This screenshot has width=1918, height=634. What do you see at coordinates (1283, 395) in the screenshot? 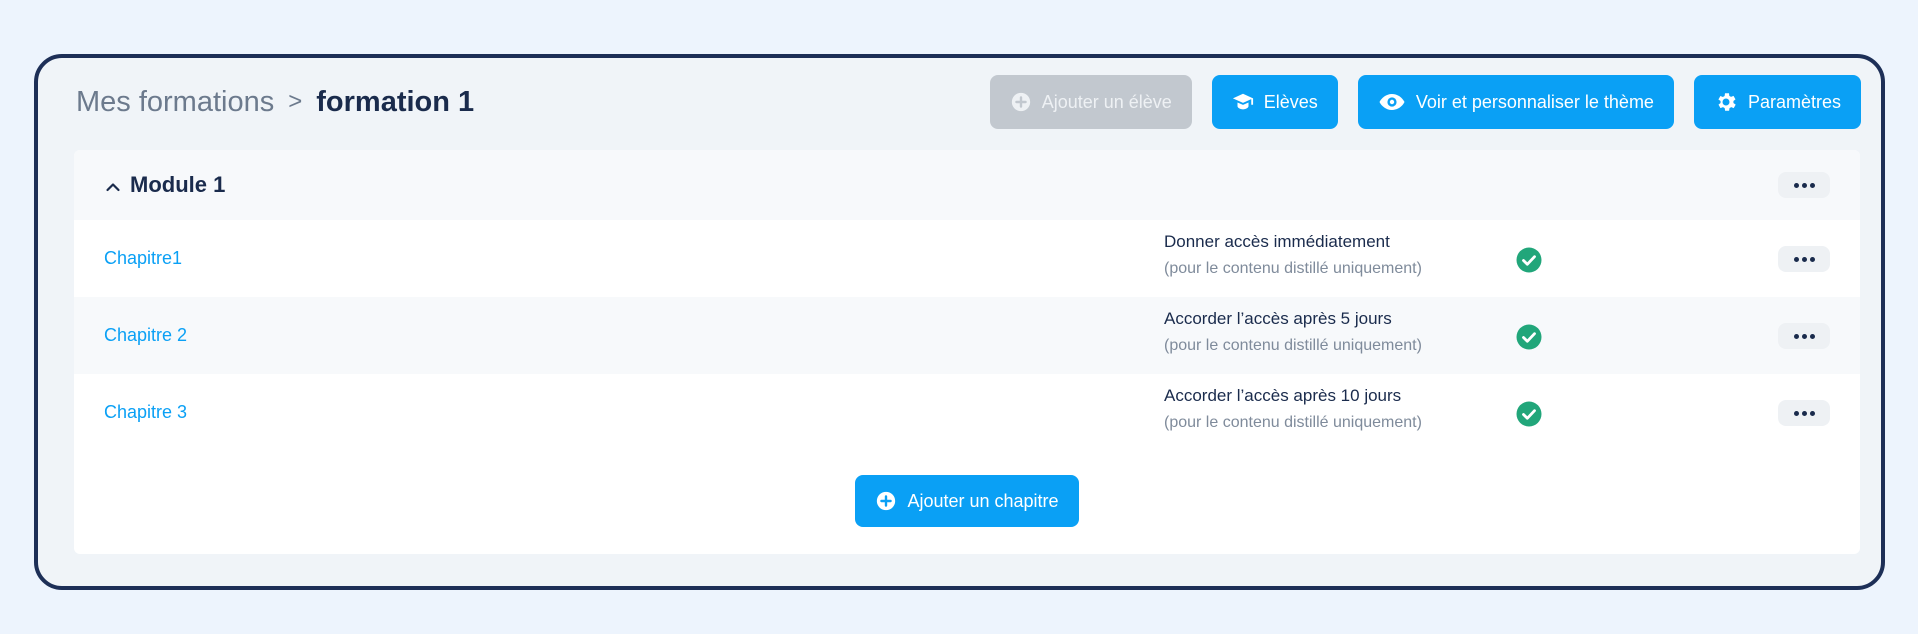
I see `access-rule: Accorder l’accès après 10 jours` at bounding box center [1283, 395].